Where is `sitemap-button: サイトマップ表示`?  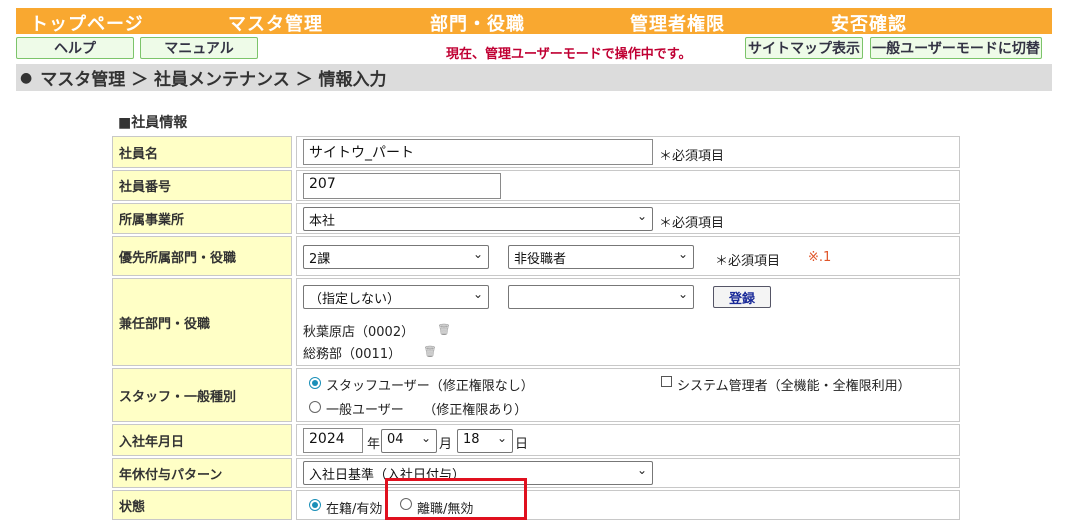
sitemap-button: サイトマップ表示 is located at coordinates (804, 48).